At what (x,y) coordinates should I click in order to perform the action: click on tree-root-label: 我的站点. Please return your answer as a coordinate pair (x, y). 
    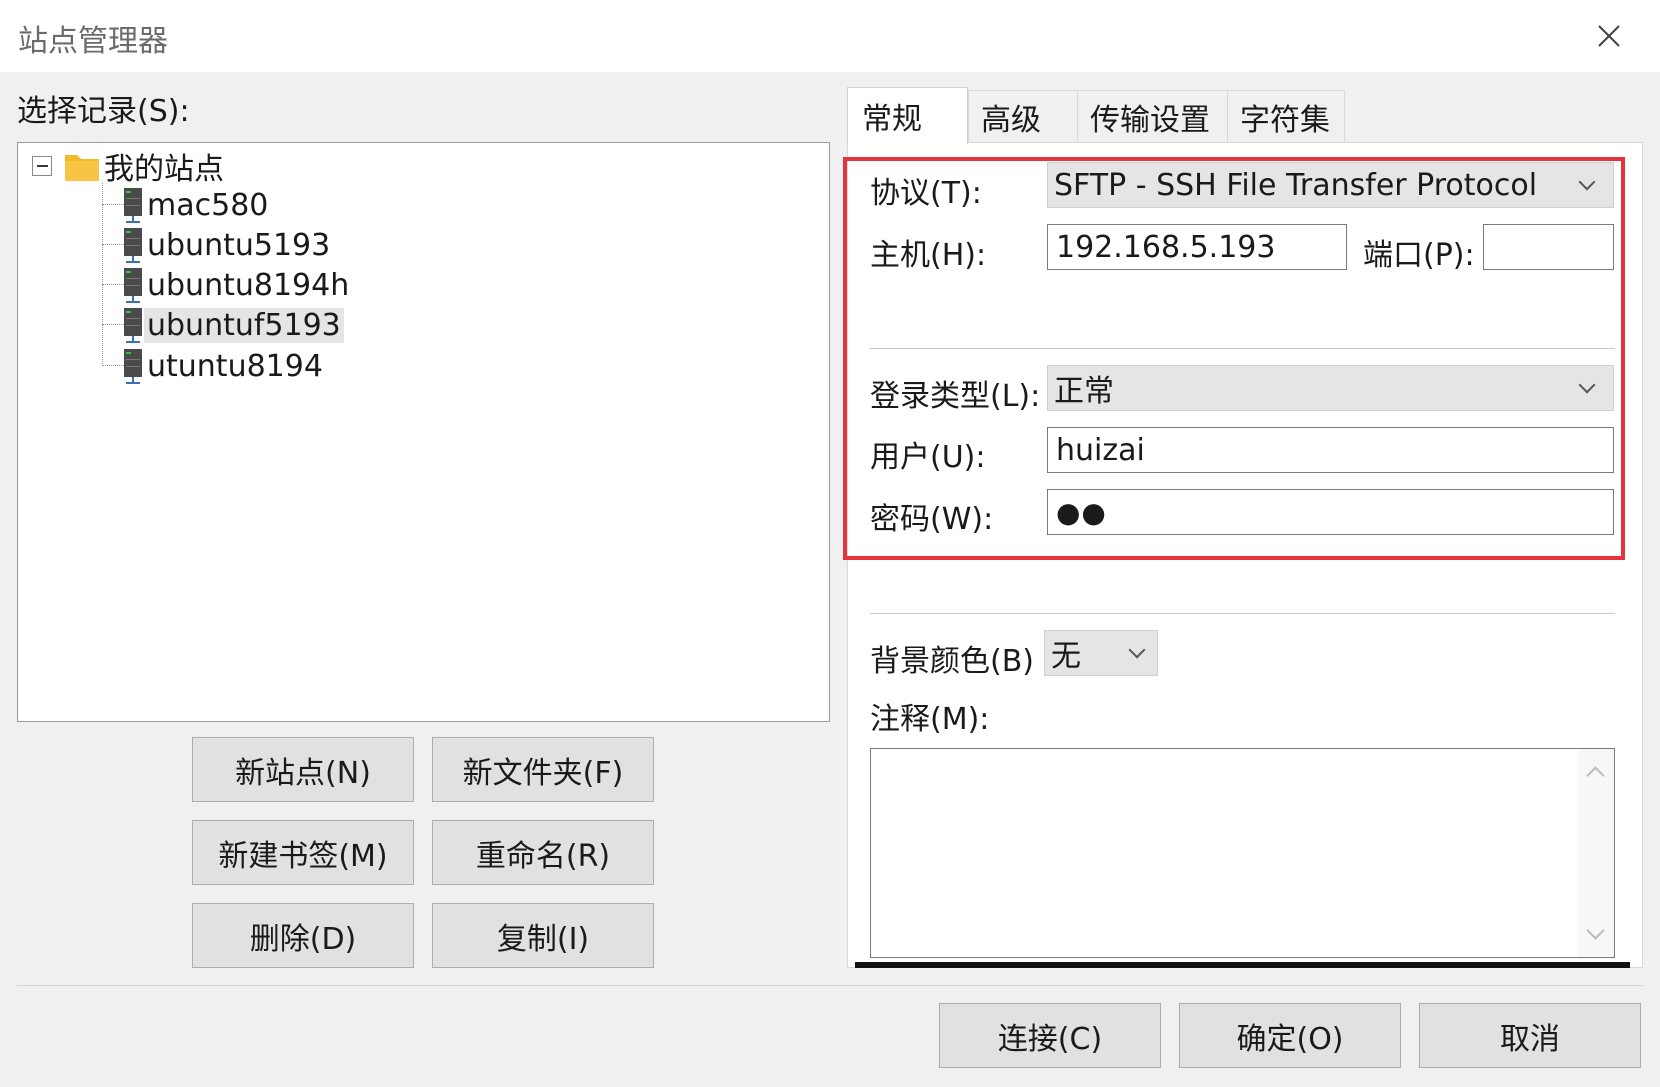
    Looking at the image, I should click on (164, 169).